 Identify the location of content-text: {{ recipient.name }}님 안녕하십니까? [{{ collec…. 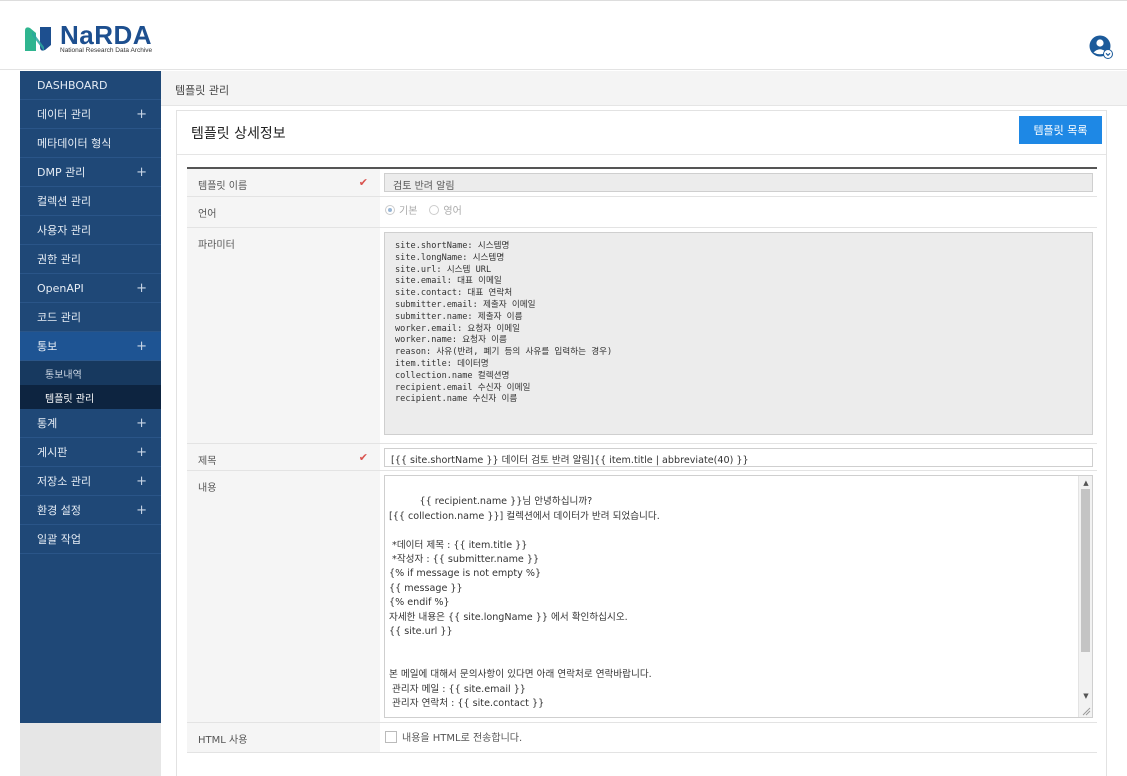
(524, 603).